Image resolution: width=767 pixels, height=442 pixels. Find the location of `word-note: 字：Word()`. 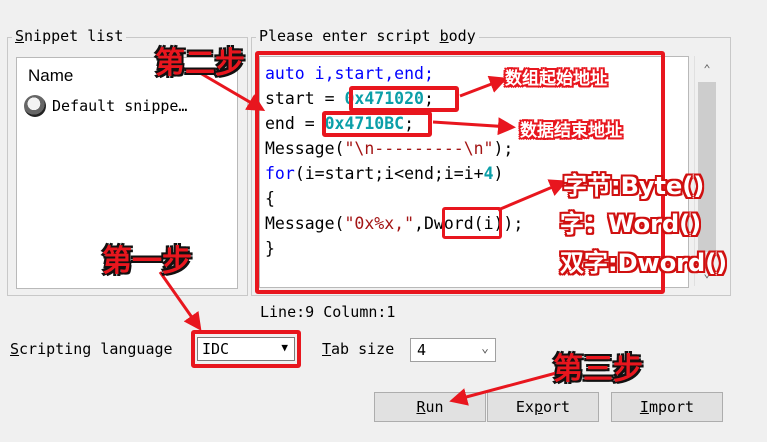

word-note: 字：Word() is located at coordinates (631, 224).